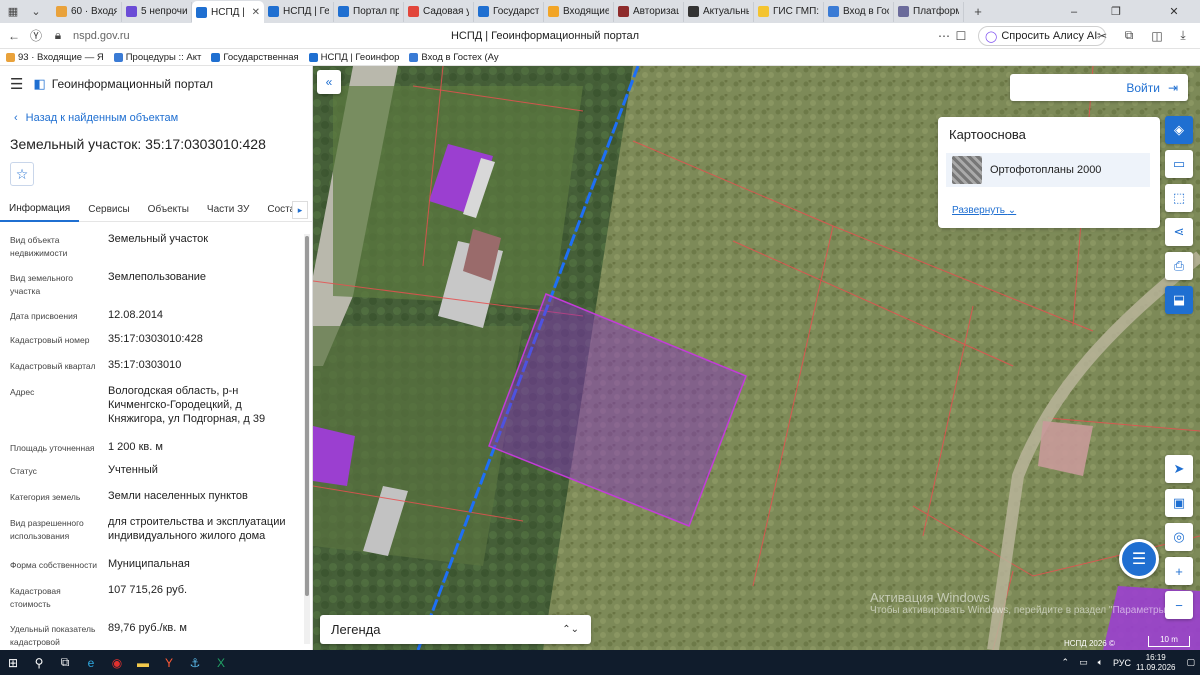 The image size is (1200, 675). I want to click on excel-icon: X, so click(221, 662).